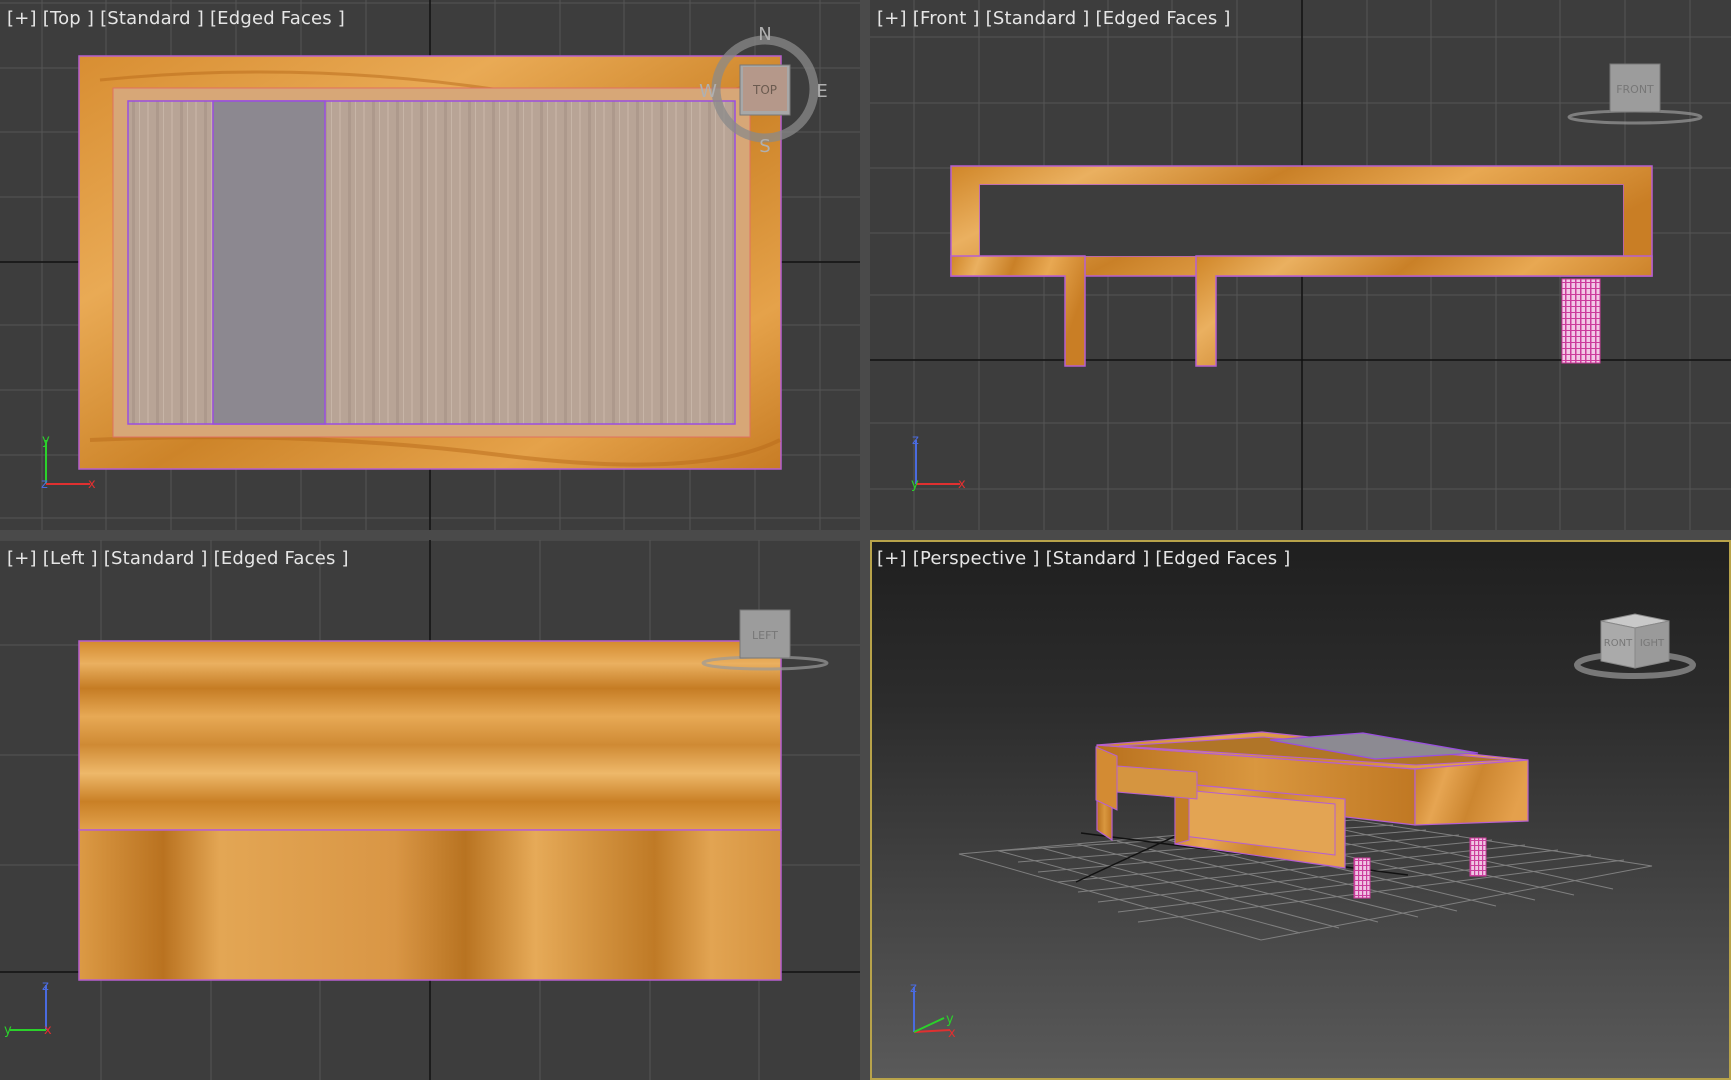 Image resolution: width=1731 pixels, height=1080 pixels. I want to click on viewport-left-label: [+] [Left ] [Standard ] [Edged Faces ], so click(181, 558).